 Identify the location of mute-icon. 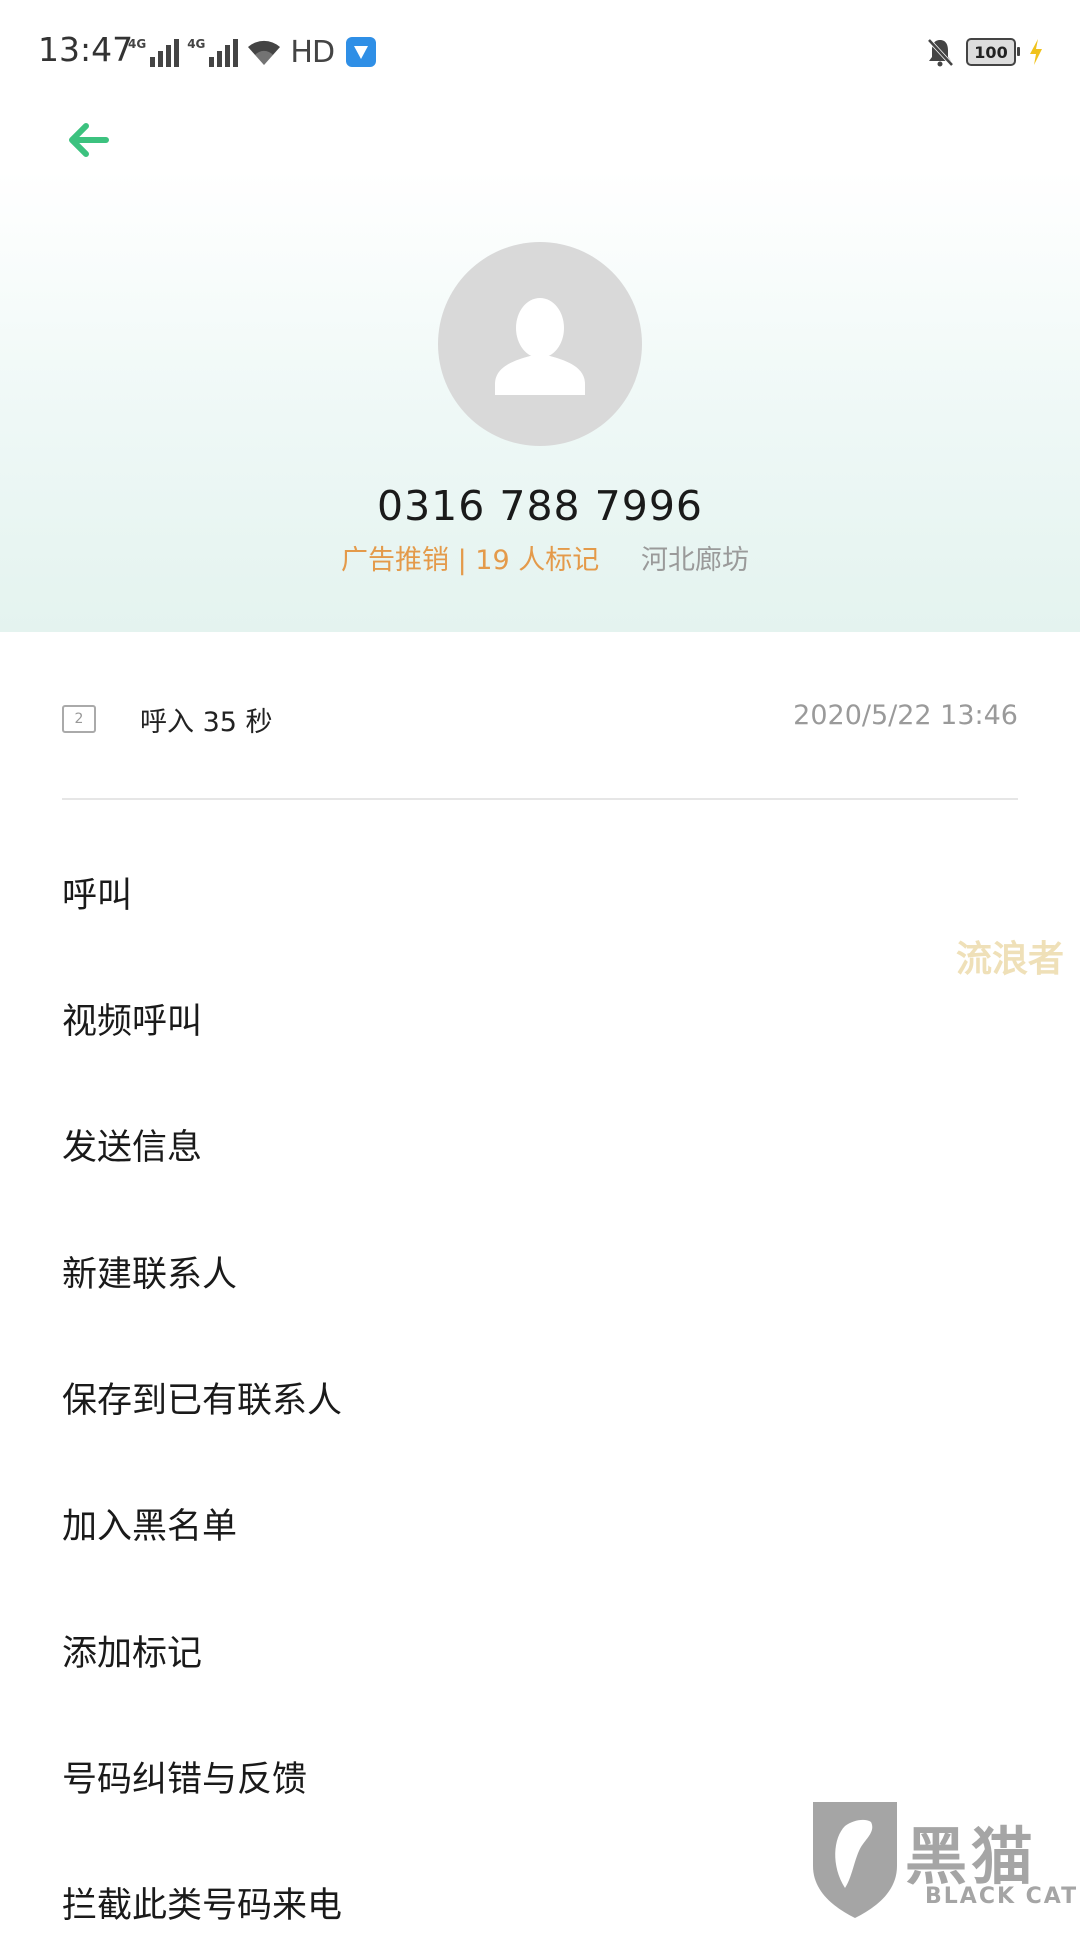
(940, 52).